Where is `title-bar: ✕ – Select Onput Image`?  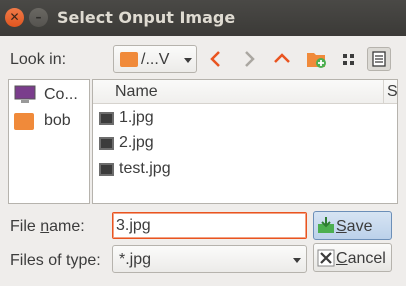
title-bar: ✕ – Select Onput Image is located at coordinates (203, 18).